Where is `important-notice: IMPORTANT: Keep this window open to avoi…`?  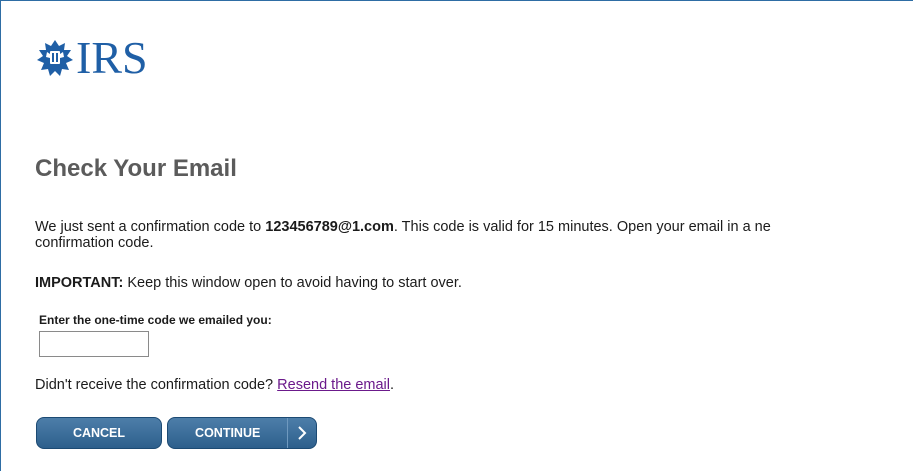
important-notice: IMPORTANT: Keep this window open to avoi… is located at coordinates (248, 283).